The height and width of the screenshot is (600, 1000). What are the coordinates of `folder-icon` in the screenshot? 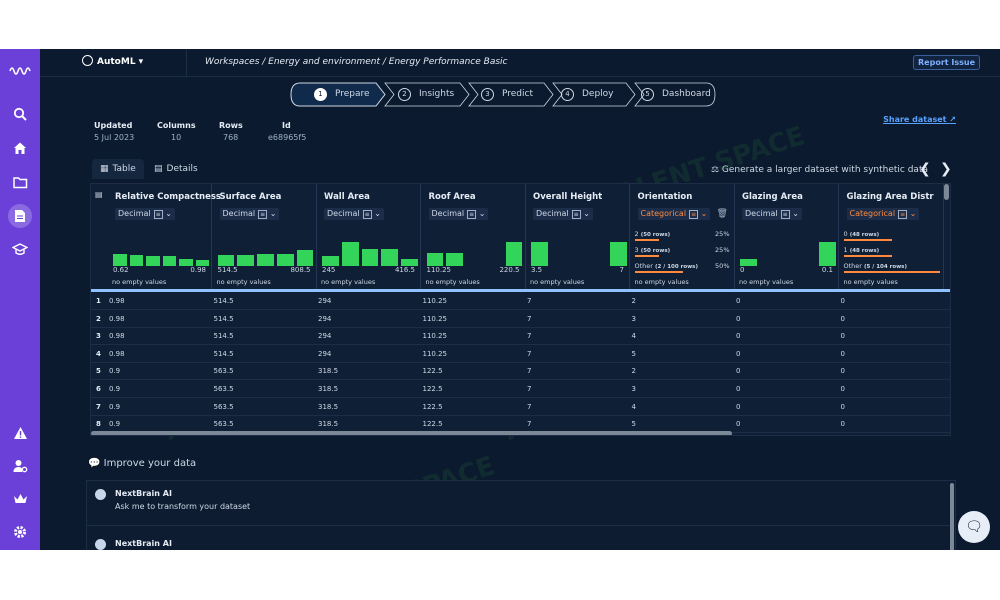 It's located at (20, 182).